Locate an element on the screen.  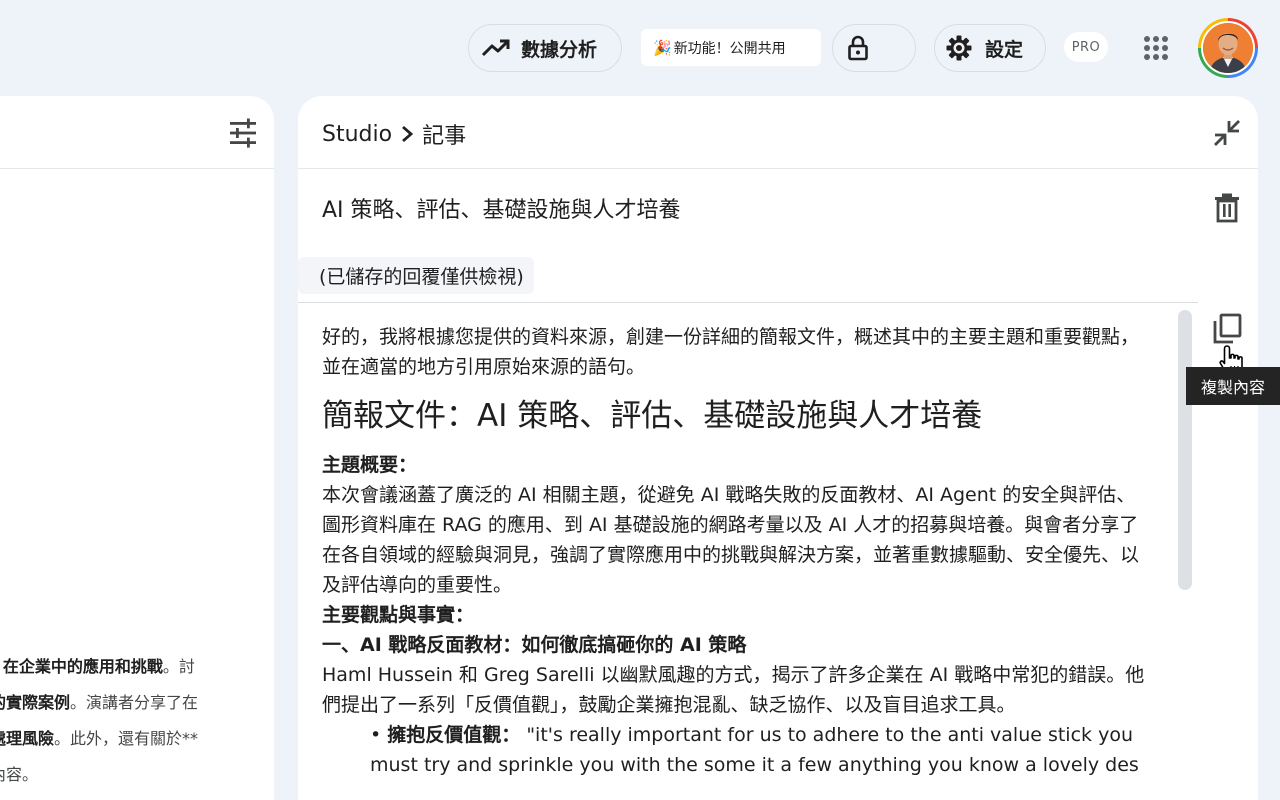
analytics-button: 數據分析 is located at coordinates (545, 48).